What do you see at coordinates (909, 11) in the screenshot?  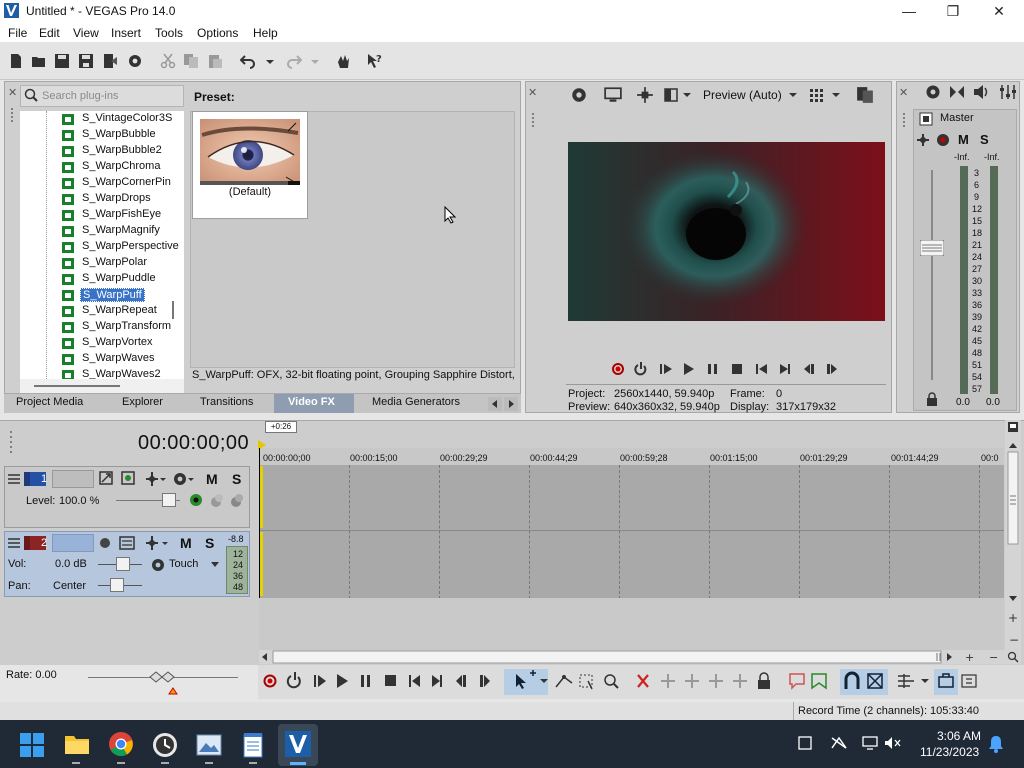 I see `minimize-button: —` at bounding box center [909, 11].